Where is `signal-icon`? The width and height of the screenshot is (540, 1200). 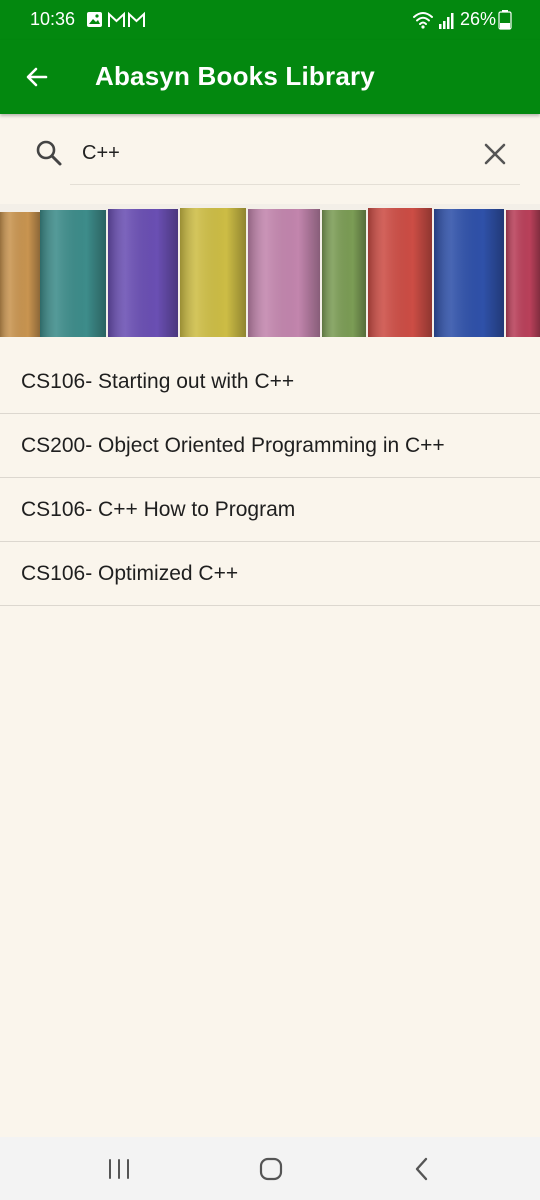 signal-icon is located at coordinates (446, 21).